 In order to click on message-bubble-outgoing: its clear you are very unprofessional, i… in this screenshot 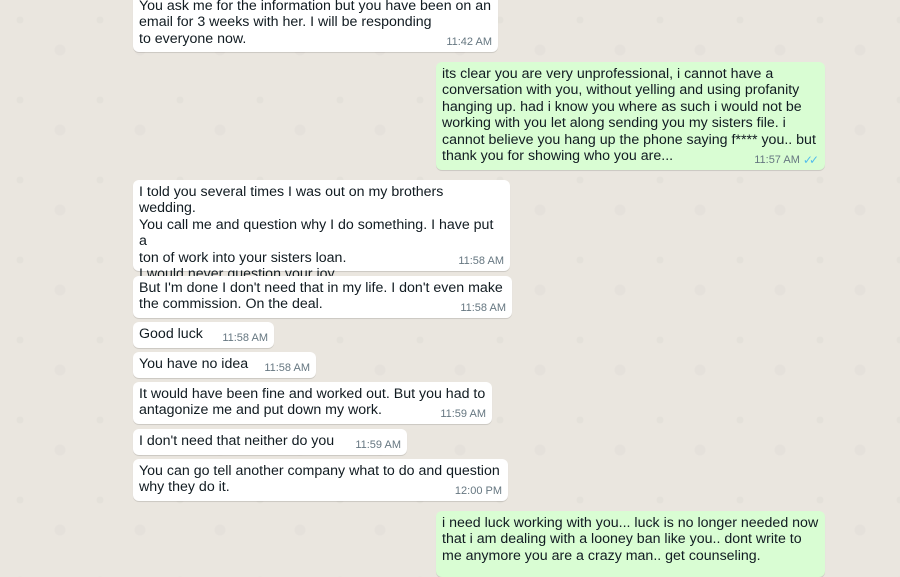, I will do `click(630, 116)`.